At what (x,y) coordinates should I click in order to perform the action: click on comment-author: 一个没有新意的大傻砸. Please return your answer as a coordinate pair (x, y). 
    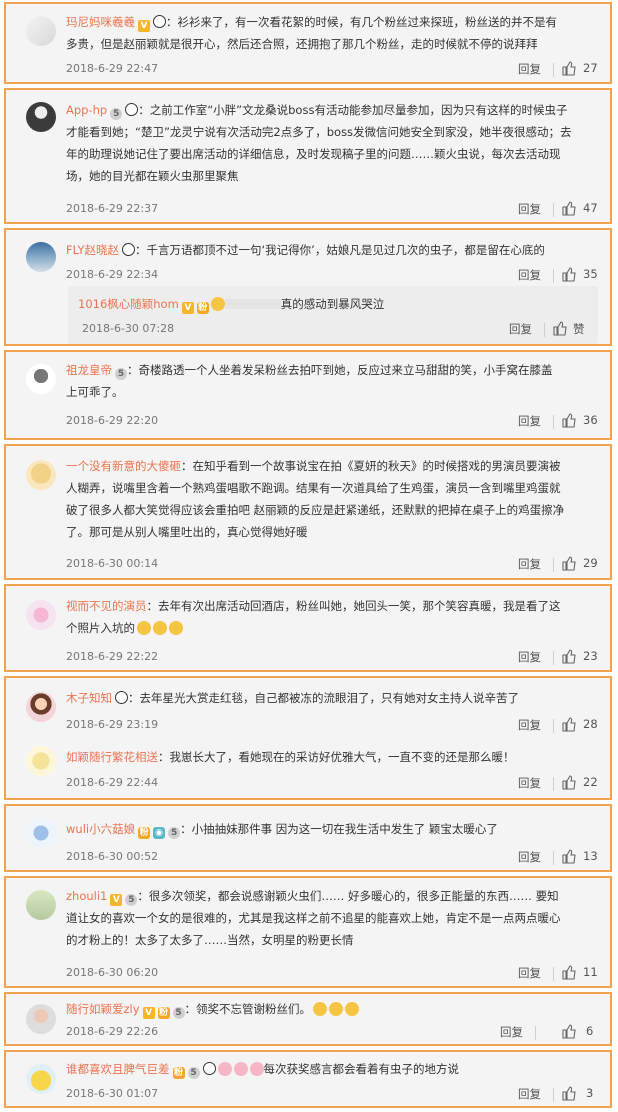
    Looking at the image, I should click on (123, 466).